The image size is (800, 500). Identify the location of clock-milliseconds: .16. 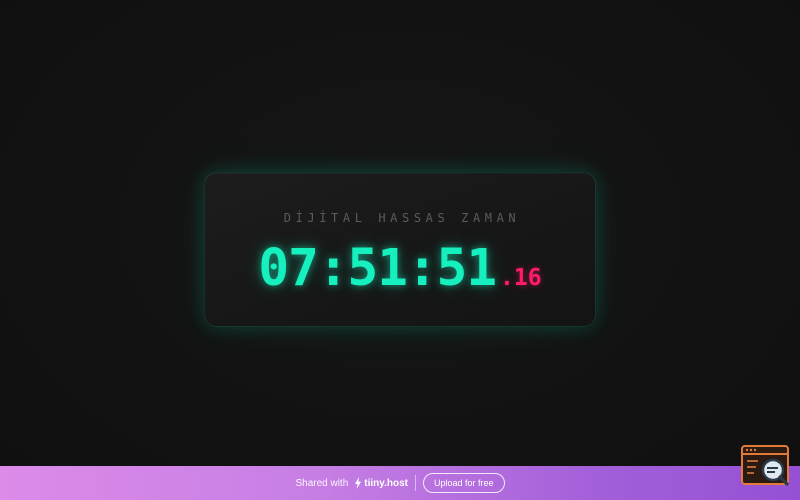
(521, 278).